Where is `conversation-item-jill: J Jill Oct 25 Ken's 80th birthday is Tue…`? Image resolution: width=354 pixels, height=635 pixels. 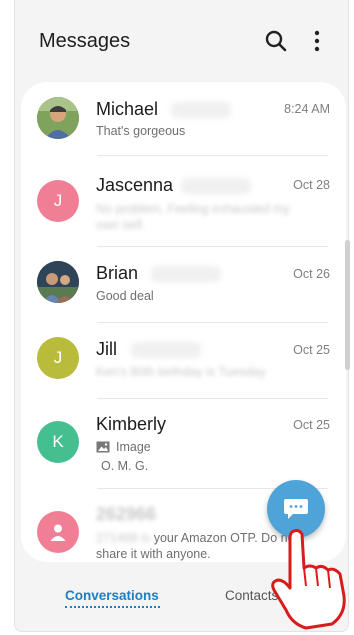
conversation-item-jill: J Jill Oct 25 Ken's 80th birthday is Tue… is located at coordinates (183, 360).